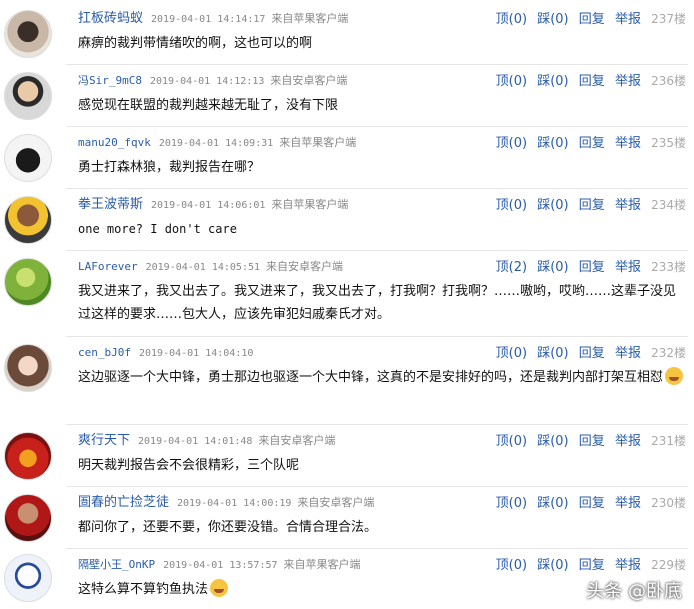  I want to click on comment-actions: 顶(0) 踩(0) 回复 举报 236楼, so click(588, 79).